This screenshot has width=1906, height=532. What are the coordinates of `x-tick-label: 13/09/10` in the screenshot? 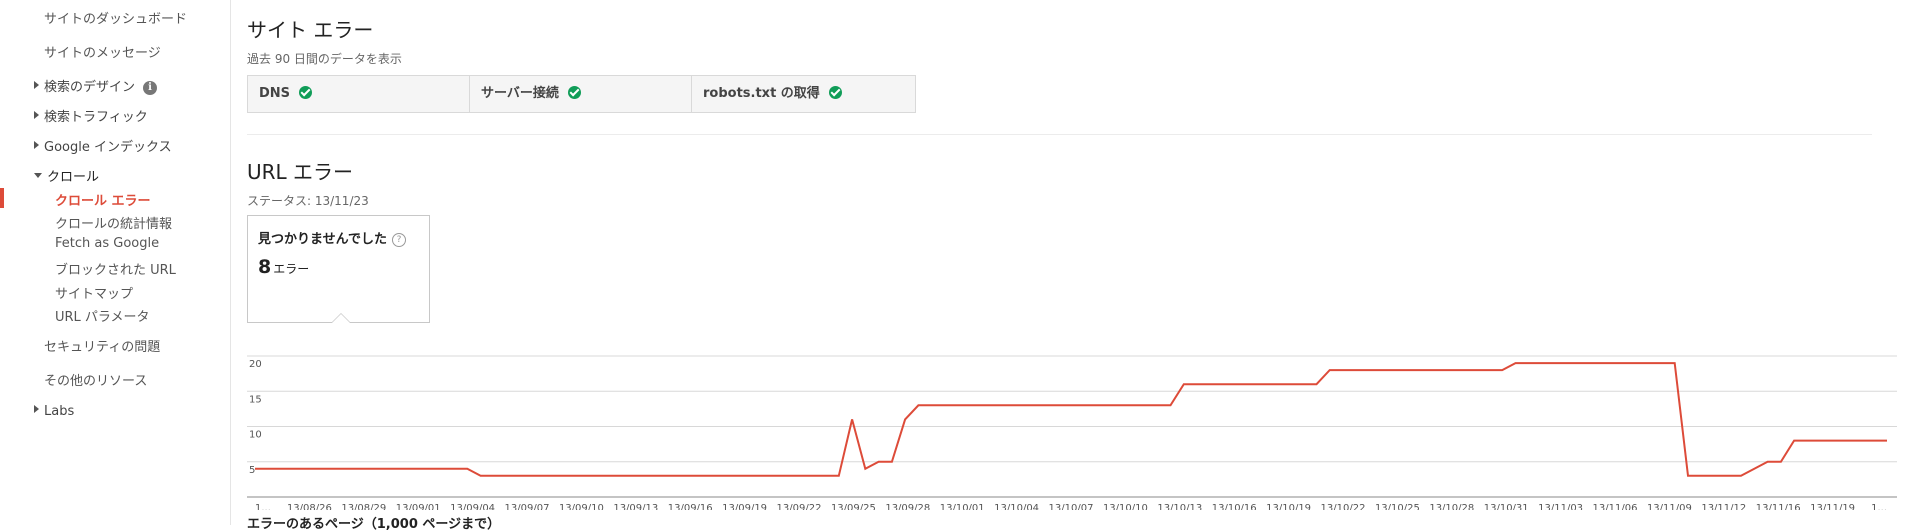 It's located at (581, 506).